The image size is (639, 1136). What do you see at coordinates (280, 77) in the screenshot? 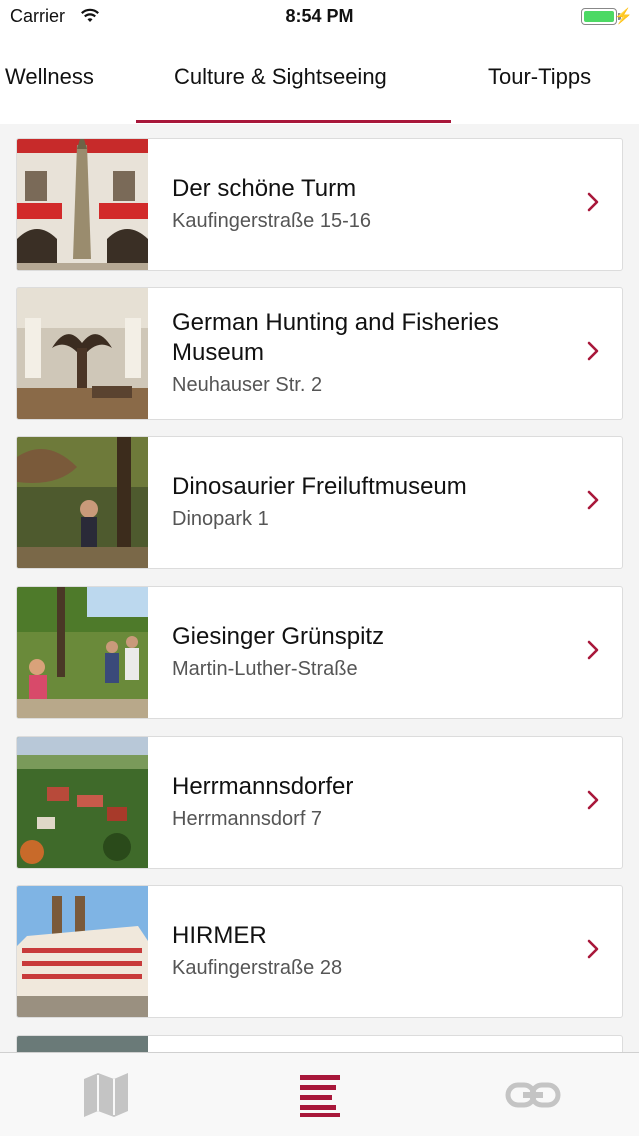
I see `tab-culture-sightseeing: Culture & Sightseeing` at bounding box center [280, 77].